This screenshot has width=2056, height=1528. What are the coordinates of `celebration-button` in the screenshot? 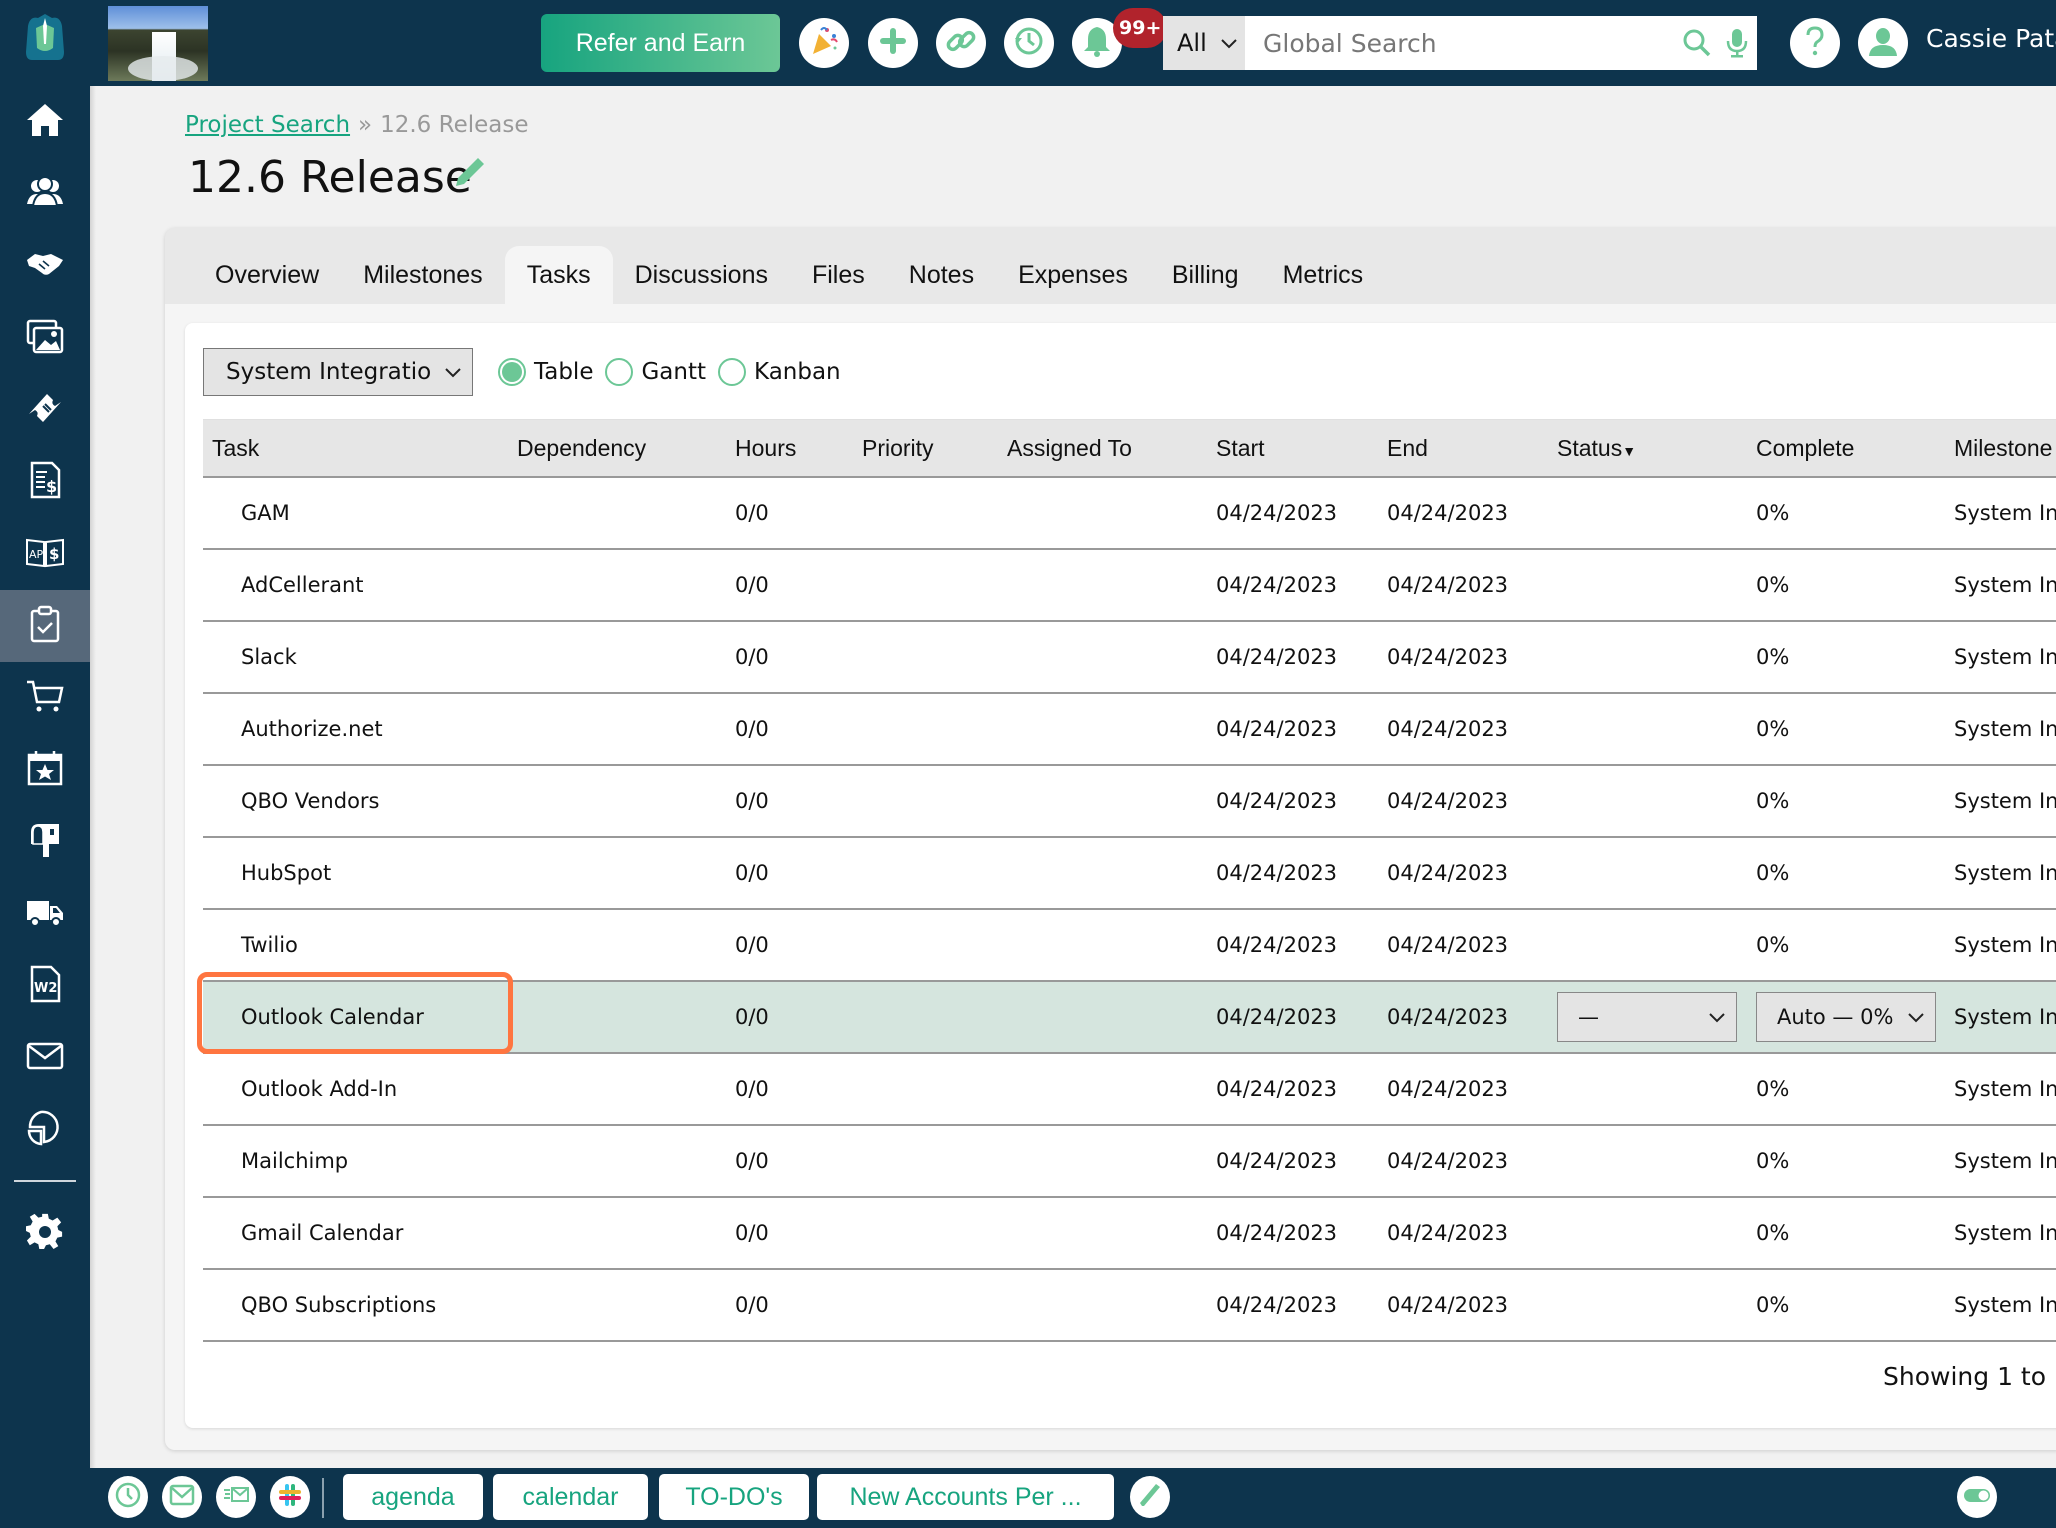 It's located at (824, 43).